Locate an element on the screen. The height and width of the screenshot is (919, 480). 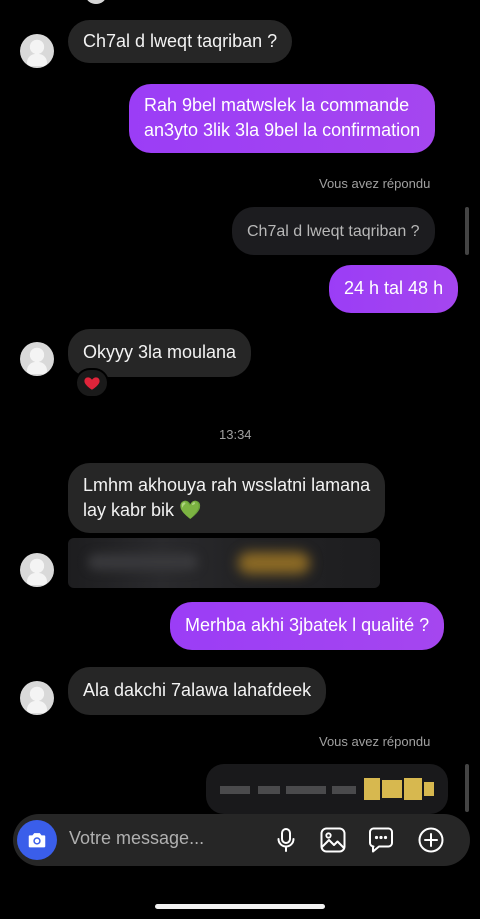
message-line: Rah 9bel matwslek la commande is located at coordinates (277, 105).